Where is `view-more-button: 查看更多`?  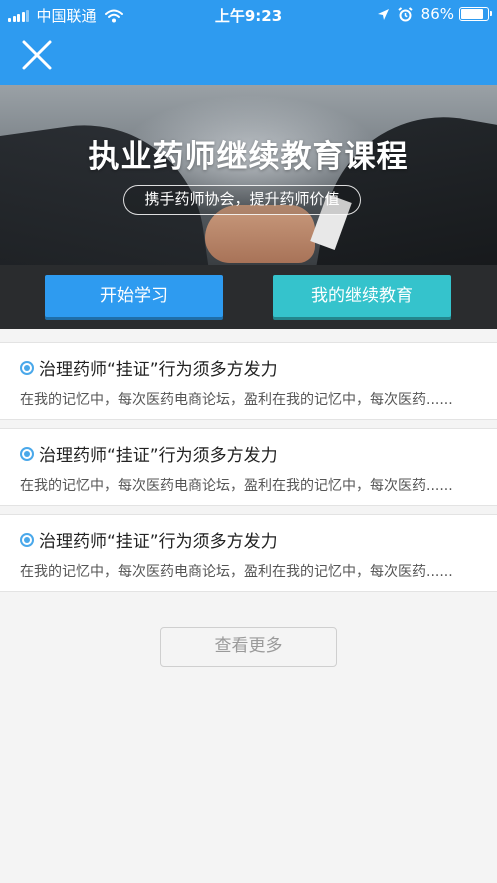 view-more-button: 查看更多 is located at coordinates (248, 647).